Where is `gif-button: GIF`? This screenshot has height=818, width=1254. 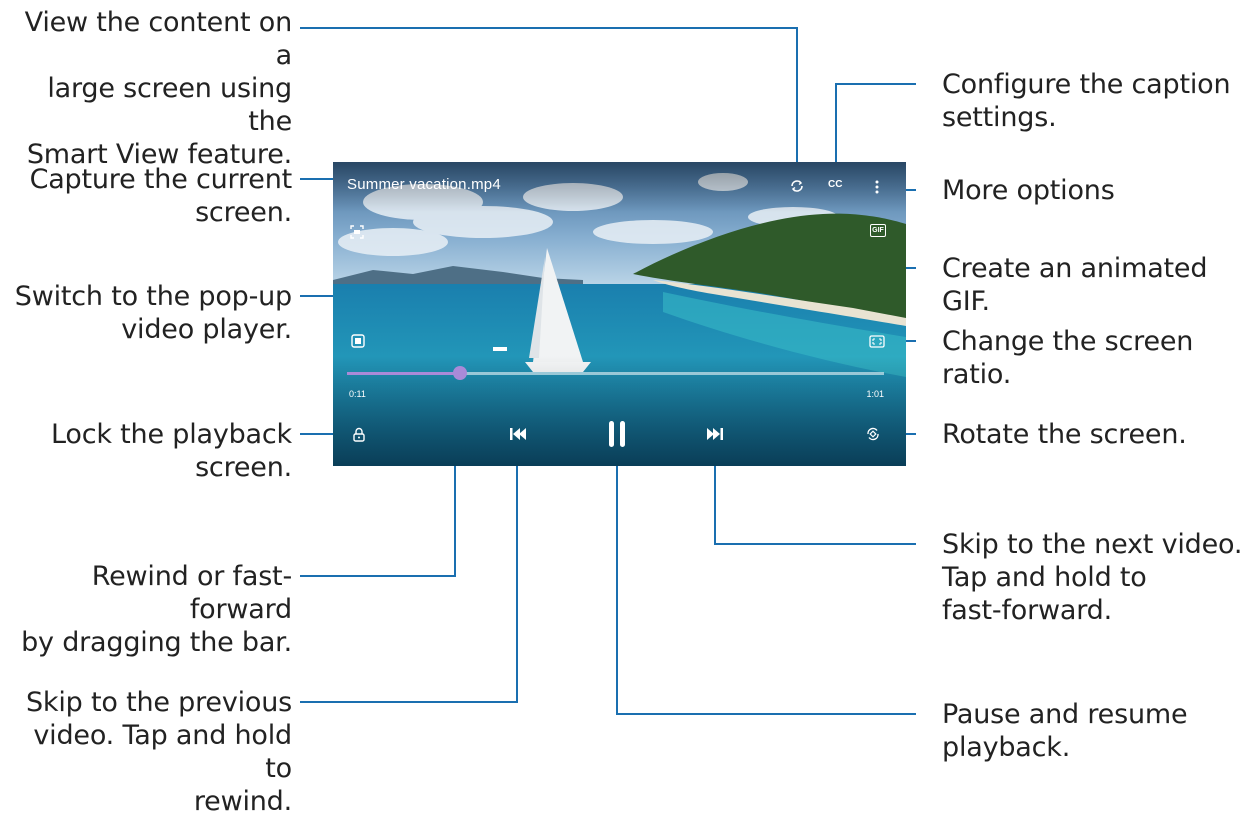 gif-button: GIF is located at coordinates (878, 230).